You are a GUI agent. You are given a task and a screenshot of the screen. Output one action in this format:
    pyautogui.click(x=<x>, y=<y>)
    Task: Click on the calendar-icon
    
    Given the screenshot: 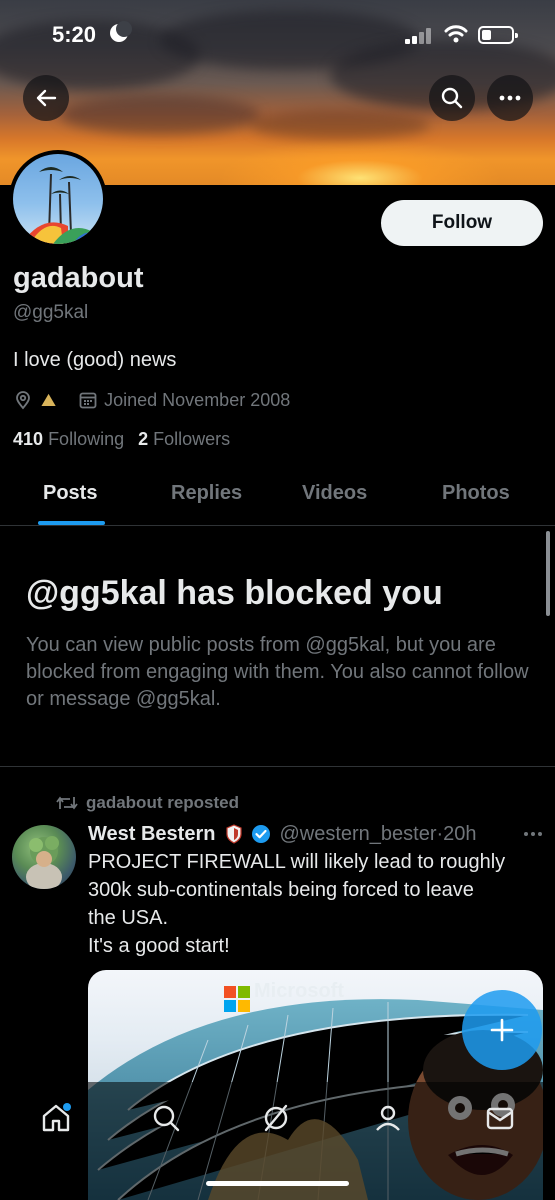 What is the action you would take?
    pyautogui.click(x=88, y=400)
    